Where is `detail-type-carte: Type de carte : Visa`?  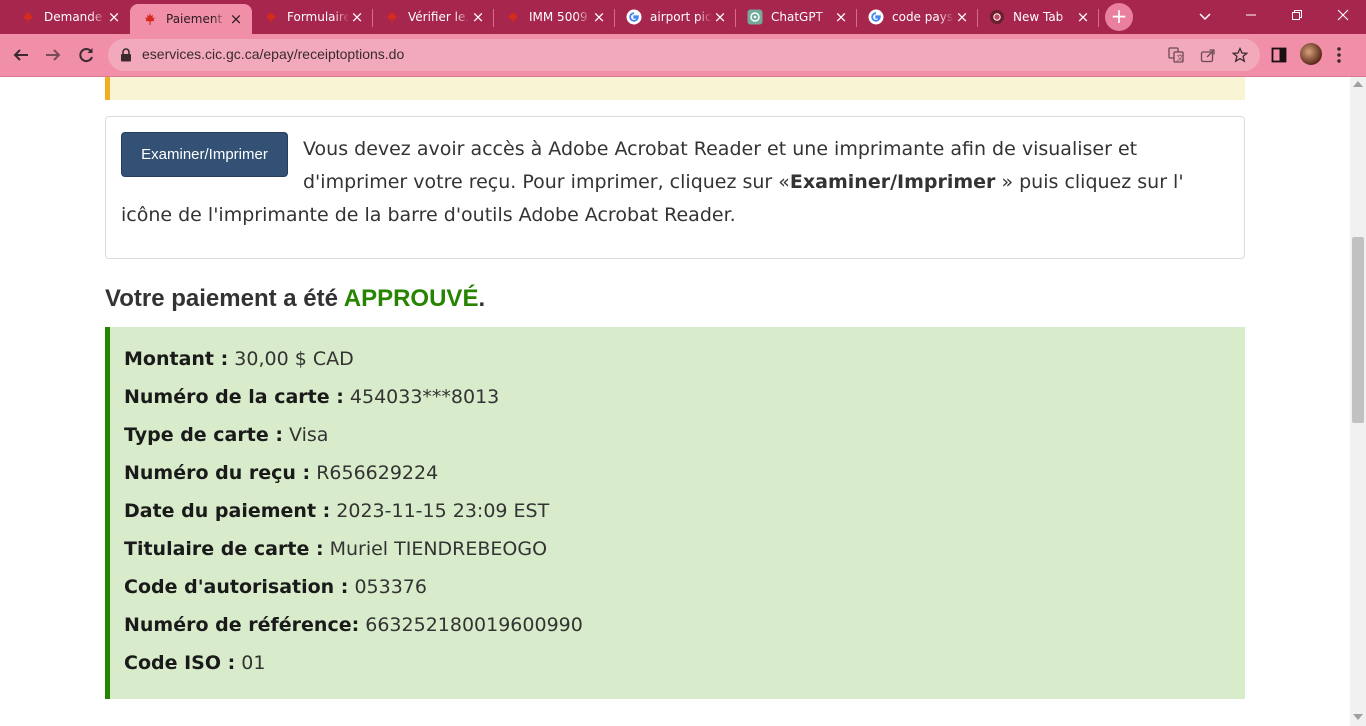
detail-type-carte: Type de carte : Visa is located at coordinates (226, 435).